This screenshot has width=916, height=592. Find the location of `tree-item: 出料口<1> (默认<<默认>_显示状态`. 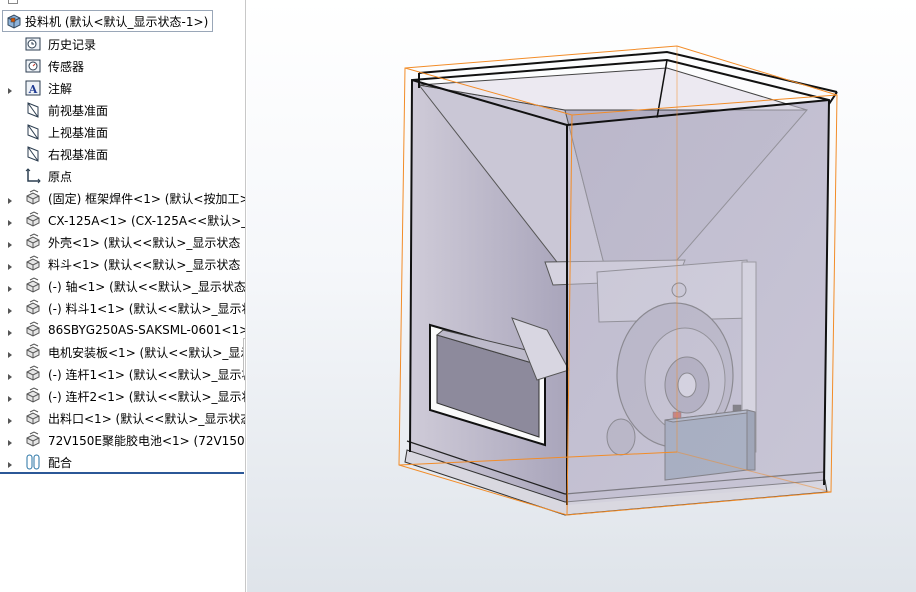

tree-item: 出料口<1> (默认<<默认>_显示状态 is located at coordinates (123, 418).